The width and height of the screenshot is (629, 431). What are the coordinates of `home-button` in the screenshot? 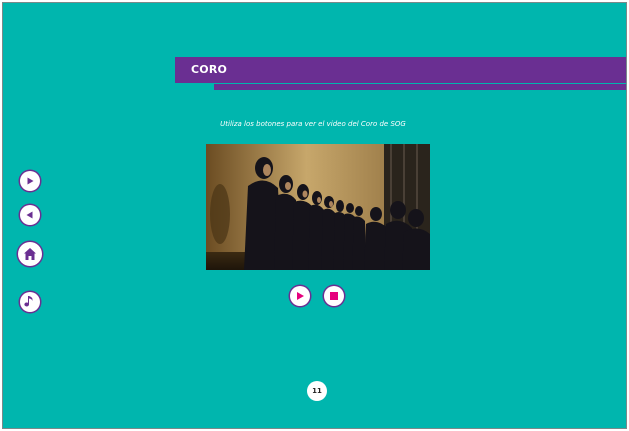 It's located at (30, 254).